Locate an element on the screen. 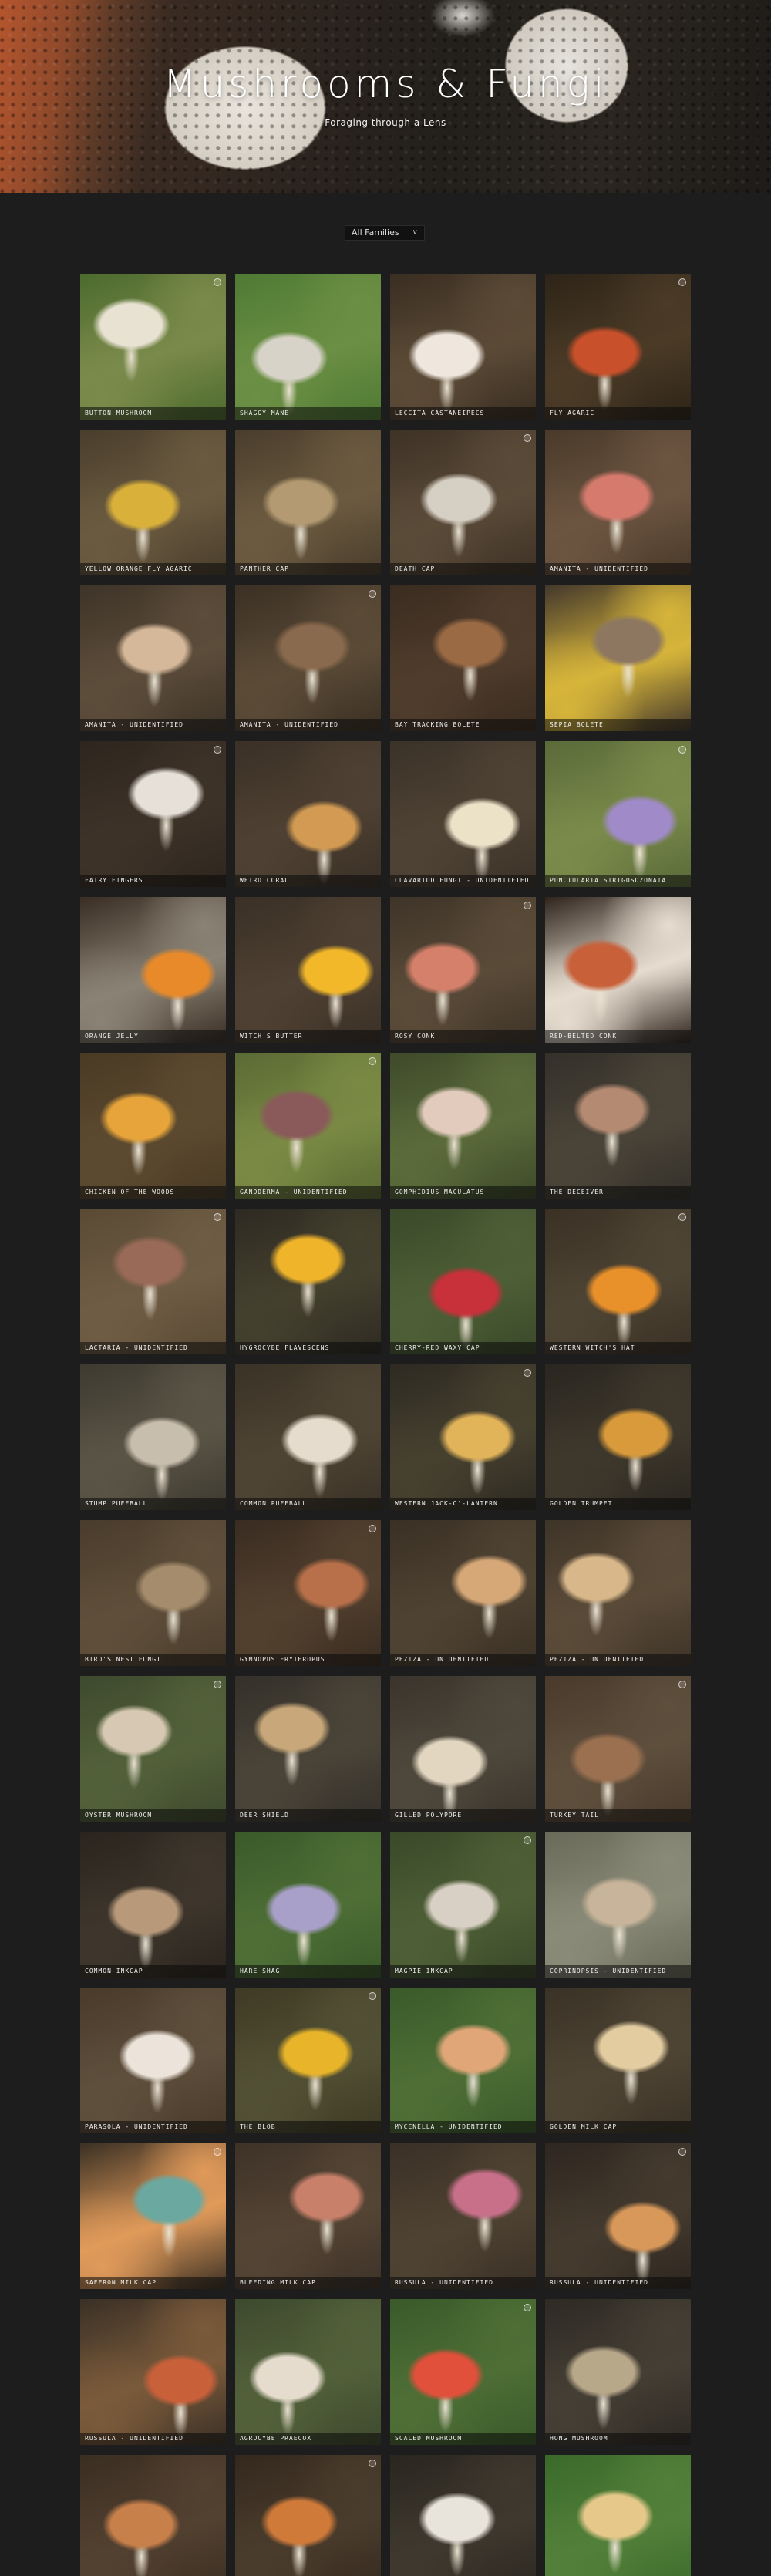  tile-label: Leccita Castaneipecs is located at coordinates (440, 413).